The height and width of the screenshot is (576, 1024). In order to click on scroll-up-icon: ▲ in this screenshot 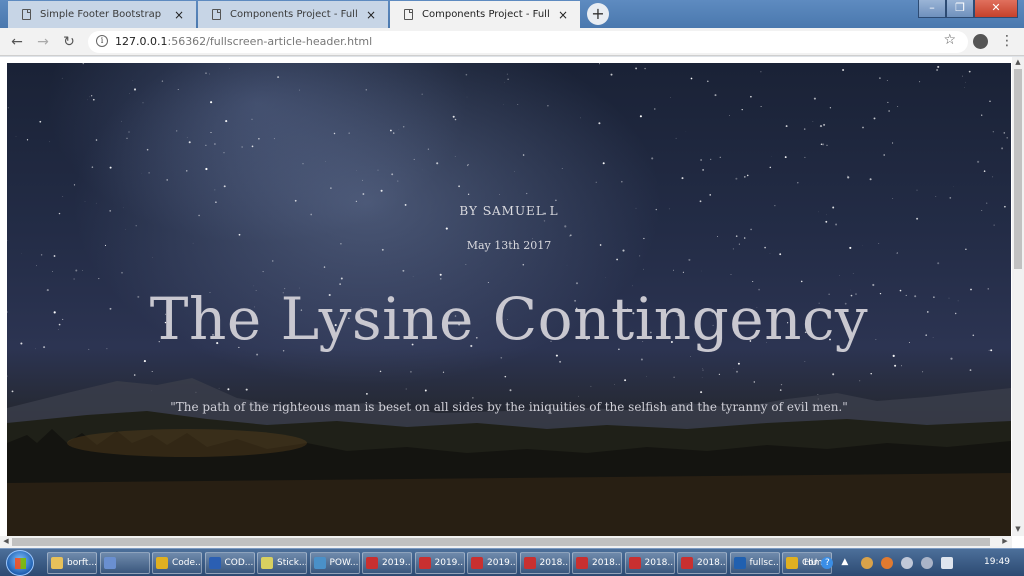, I will do `click(1018, 63)`.